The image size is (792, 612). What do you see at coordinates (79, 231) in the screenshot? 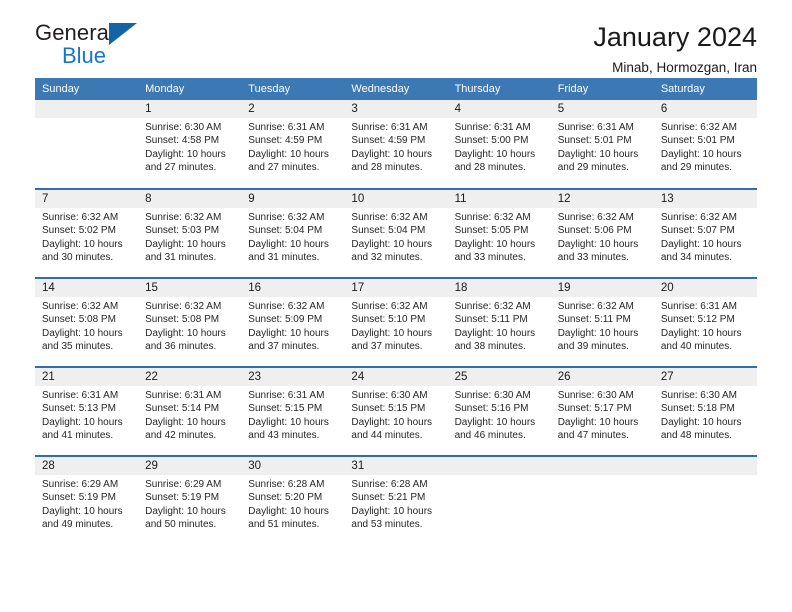
I see `sunset-time: Sunset: 5:02 PM` at bounding box center [79, 231].